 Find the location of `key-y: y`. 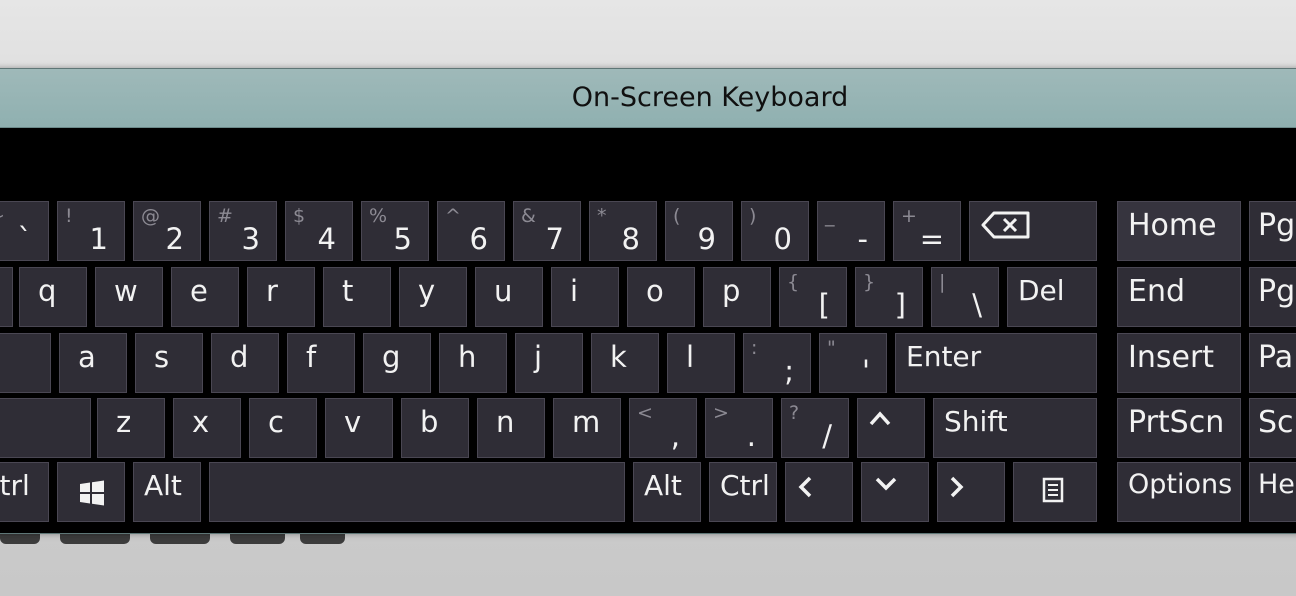

key-y: y is located at coordinates (433, 297).